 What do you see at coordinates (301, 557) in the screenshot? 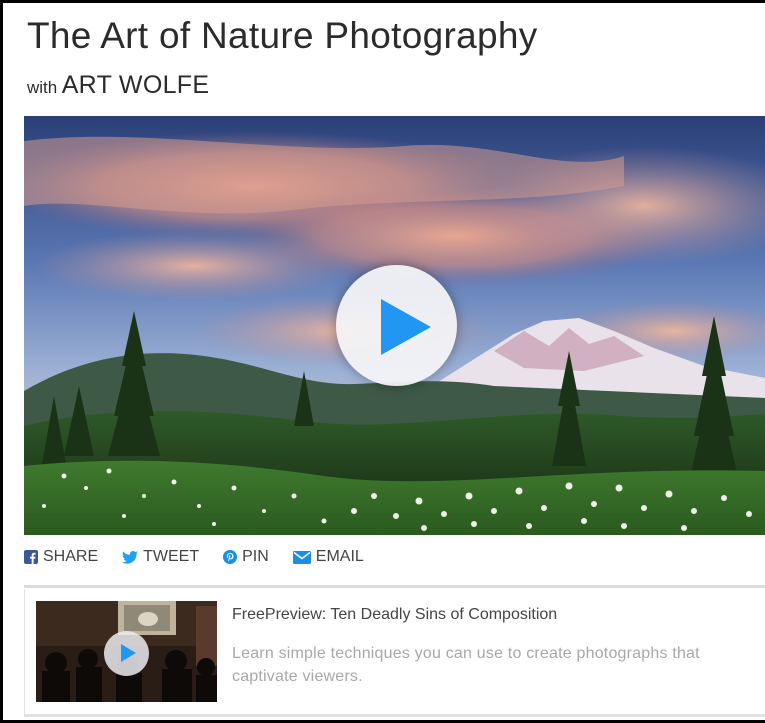
I see `email-icon` at bounding box center [301, 557].